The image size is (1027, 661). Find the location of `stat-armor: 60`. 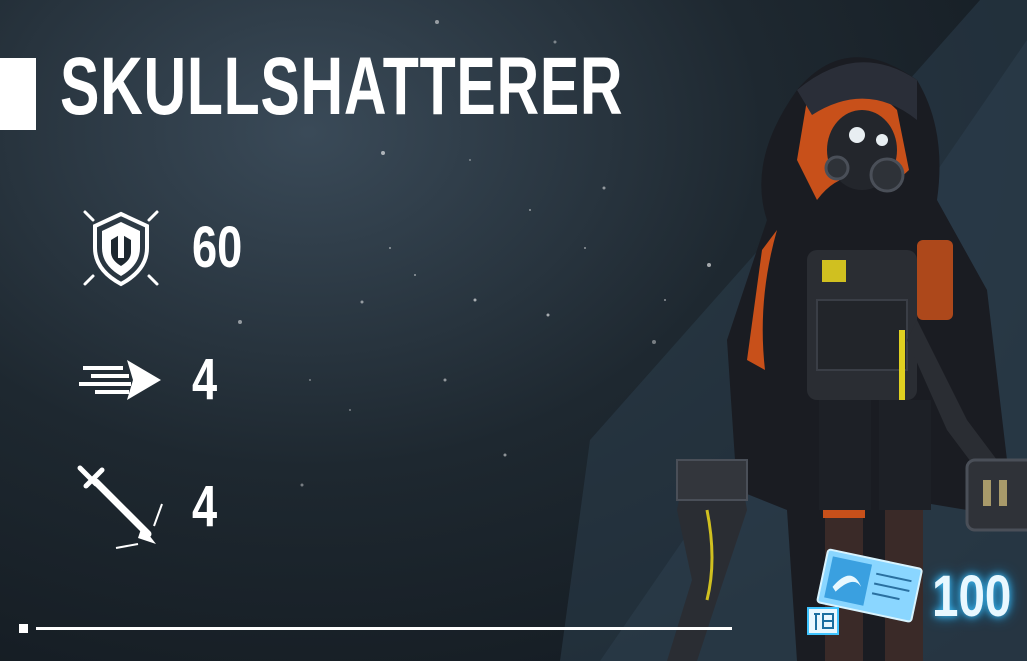

stat-armor: 60 is located at coordinates (166, 248).